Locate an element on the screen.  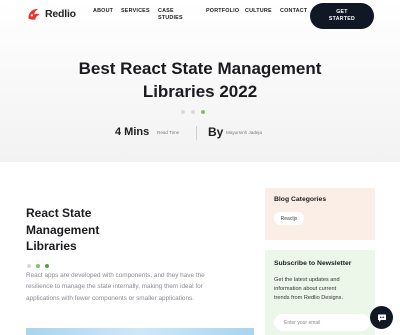
get-started-line2: STARTED is located at coordinates (342, 19).